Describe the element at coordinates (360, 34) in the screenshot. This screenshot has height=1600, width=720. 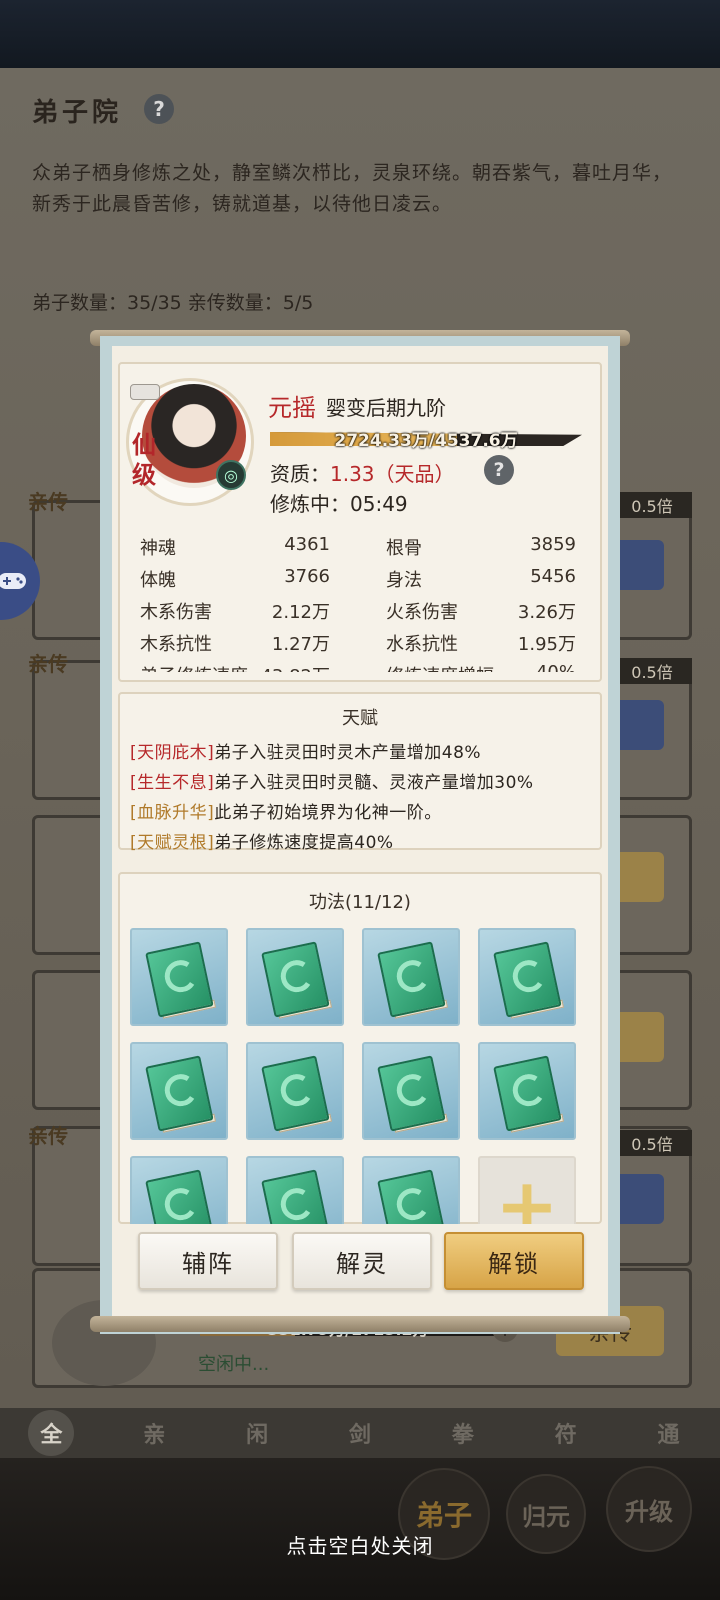
I see `top-bar` at that location.